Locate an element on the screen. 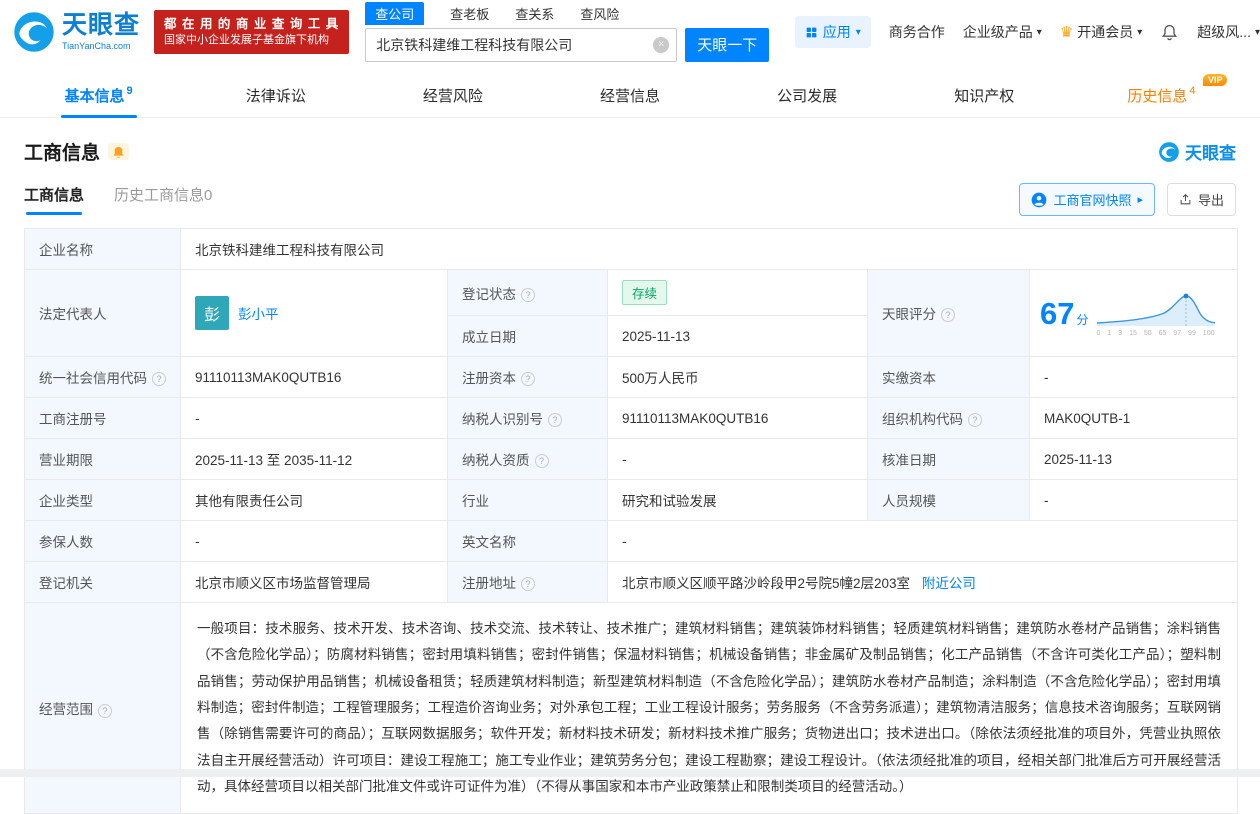 The width and height of the screenshot is (1260, 814). value-org-code: MAK0QUTB-1 is located at coordinates (1087, 418).